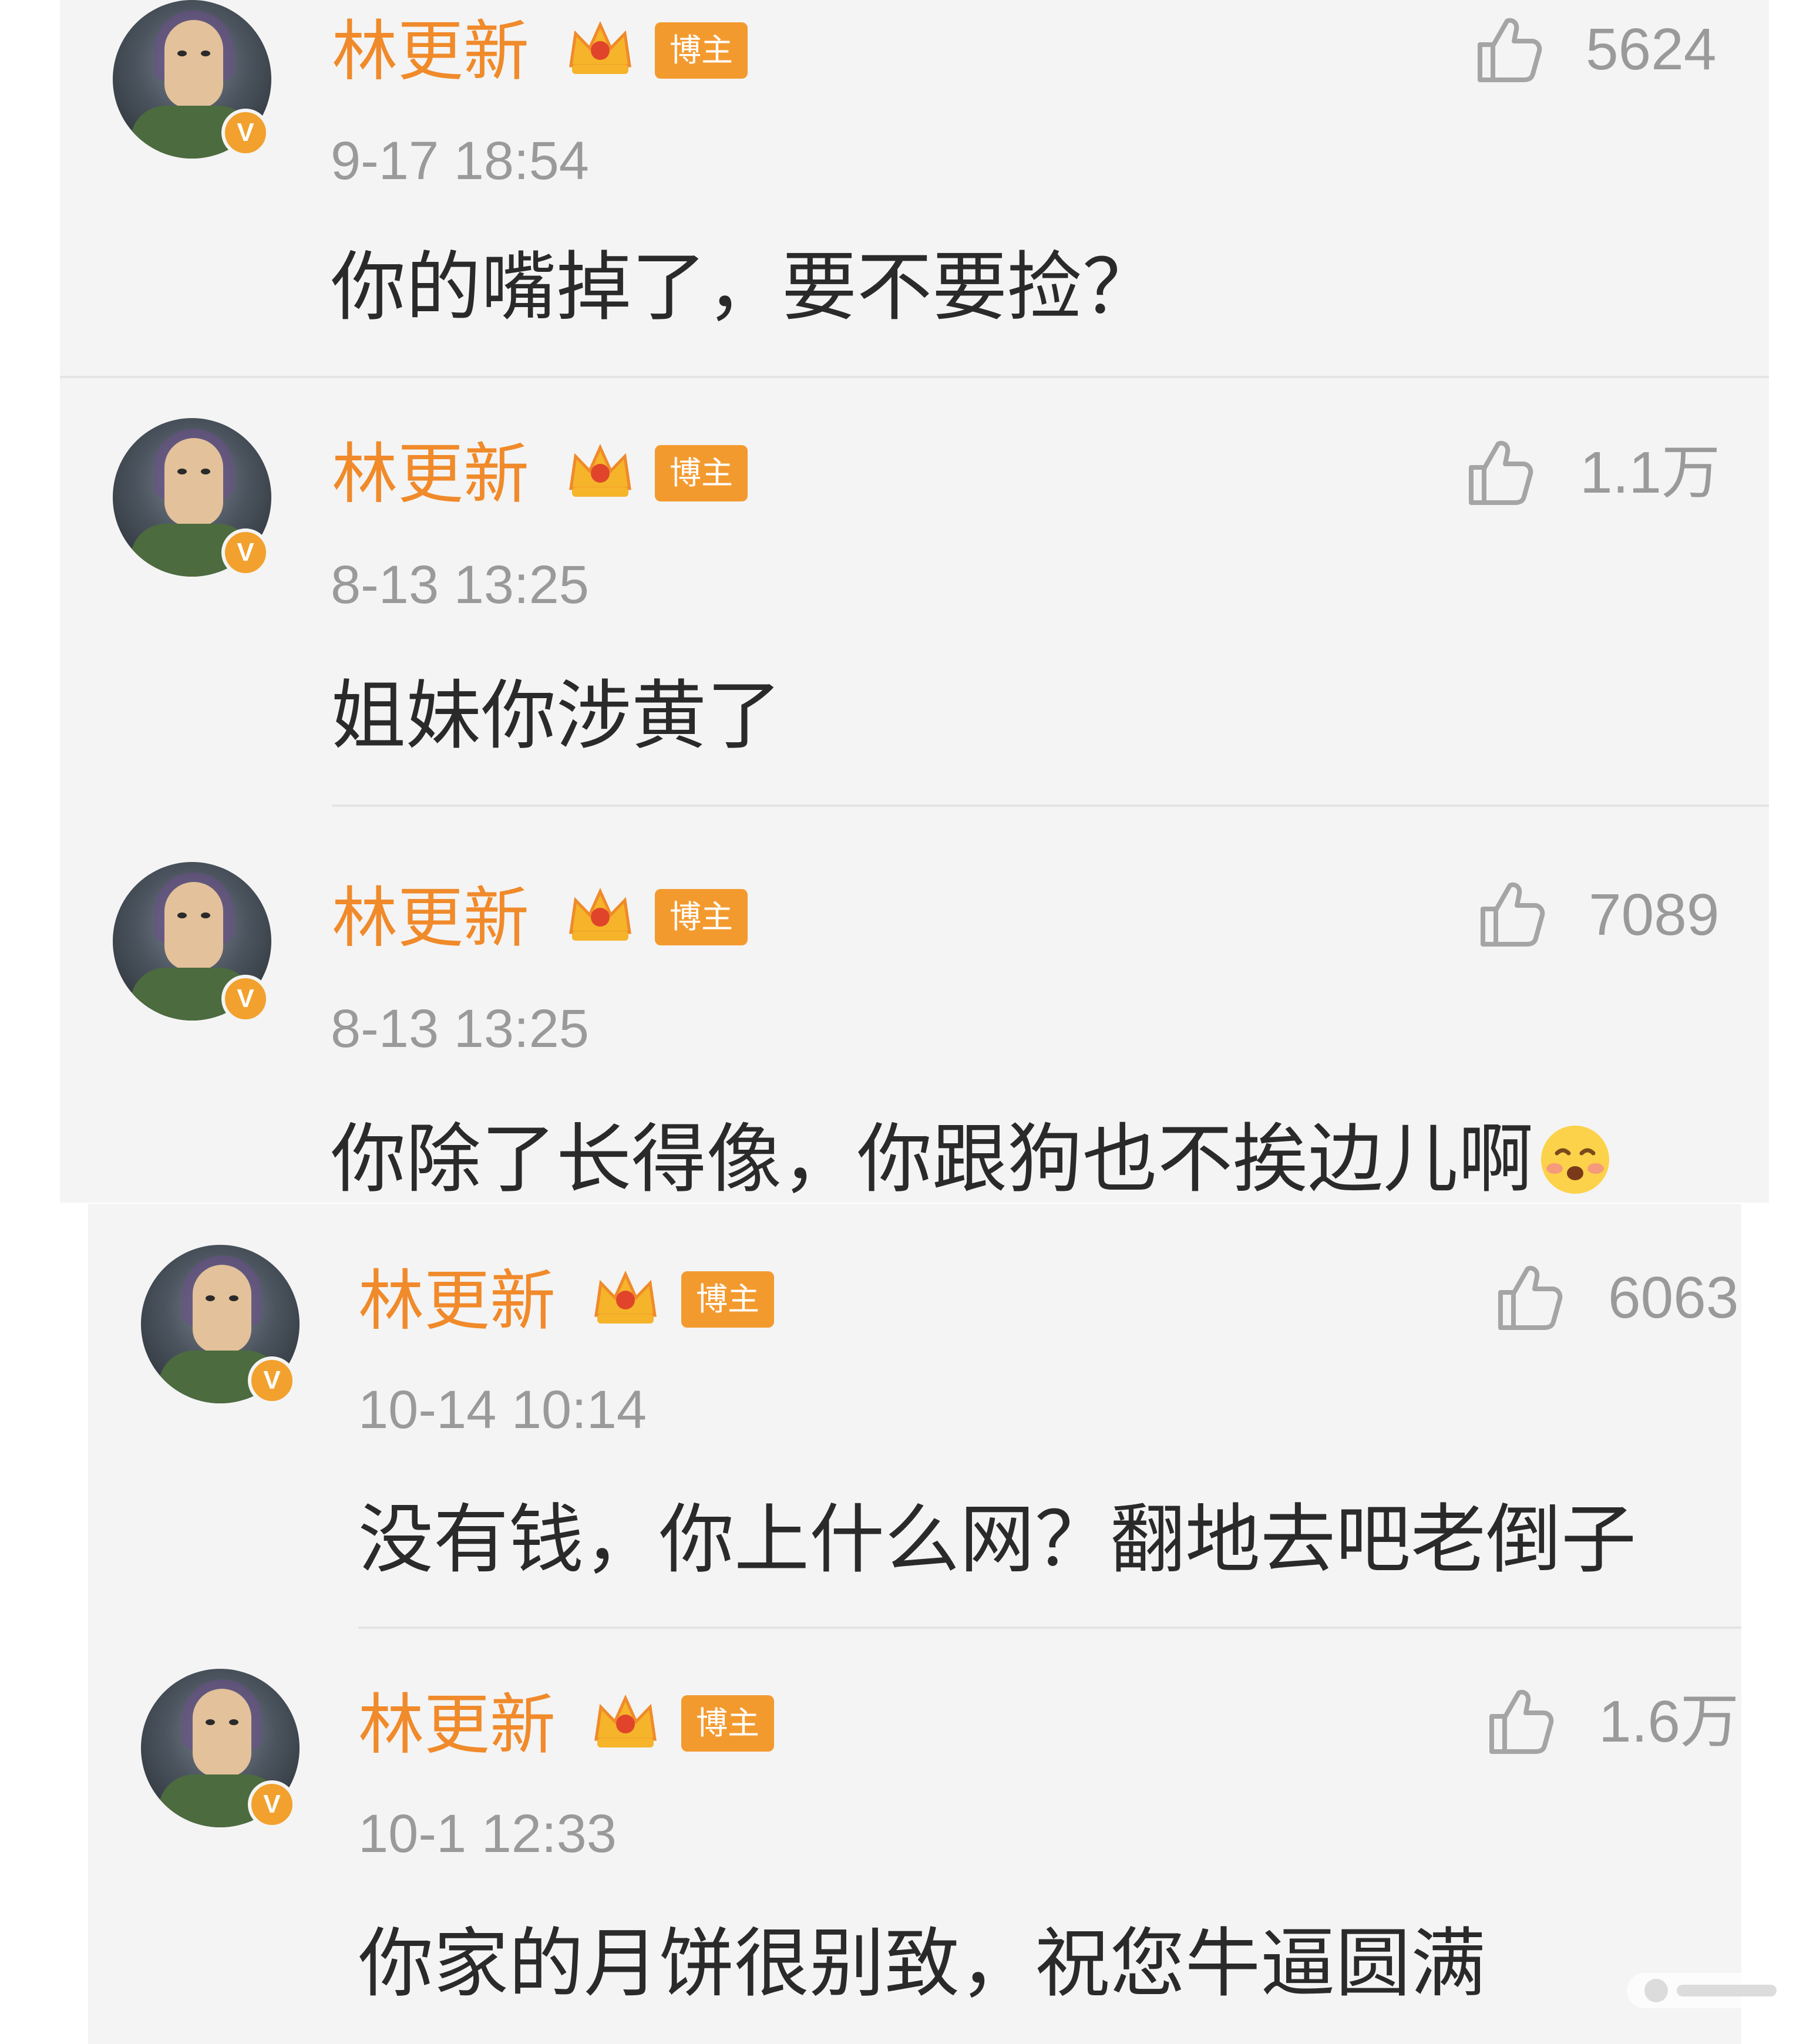 The height and width of the screenshot is (2044, 1803). I want to click on like-count: 1.6万, so click(1669, 1722).